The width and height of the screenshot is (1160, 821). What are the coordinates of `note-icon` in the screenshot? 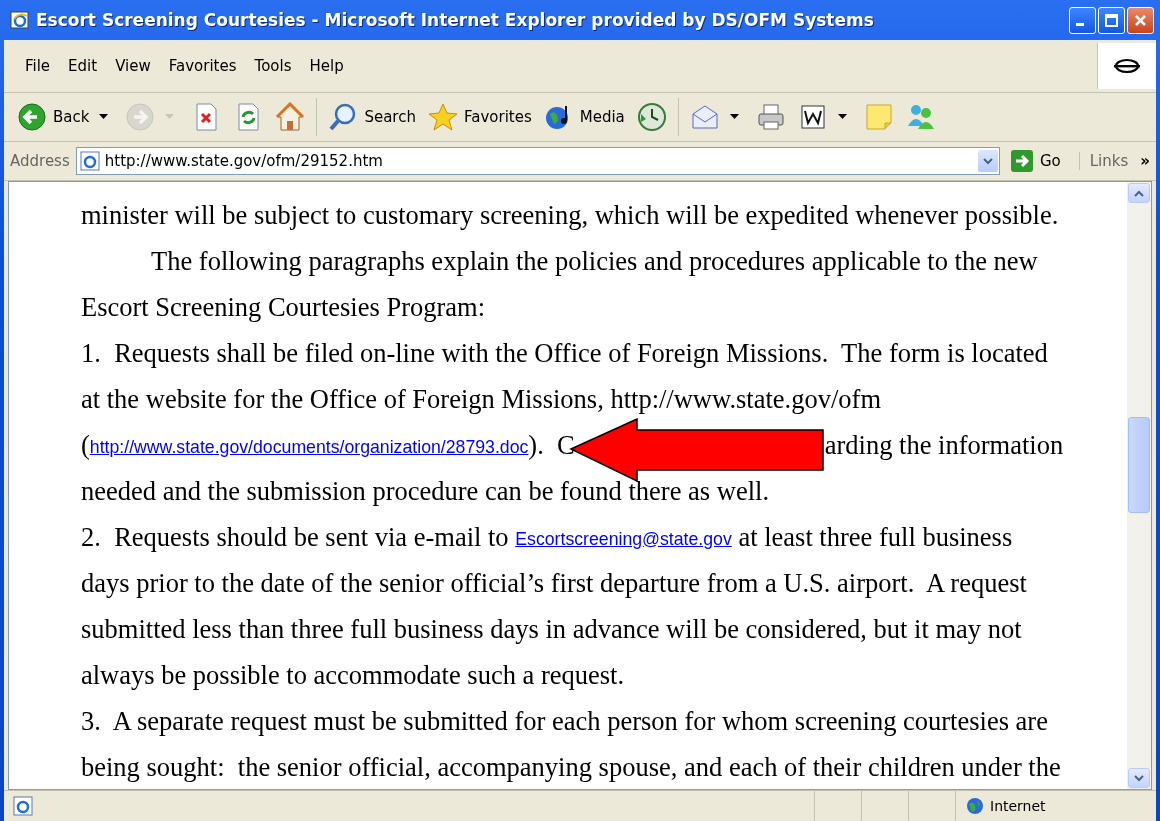 It's located at (878, 117).